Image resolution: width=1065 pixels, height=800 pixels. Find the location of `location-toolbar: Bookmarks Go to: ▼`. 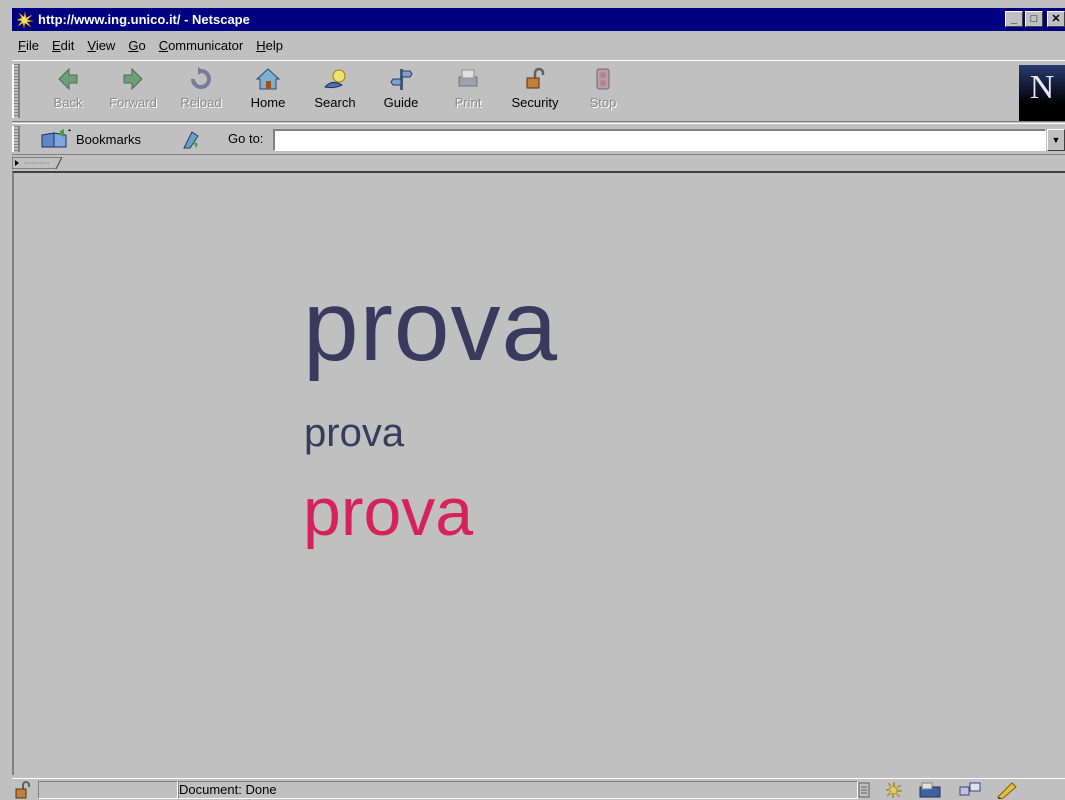

location-toolbar: Bookmarks Go to: ▼ is located at coordinates (538, 139).